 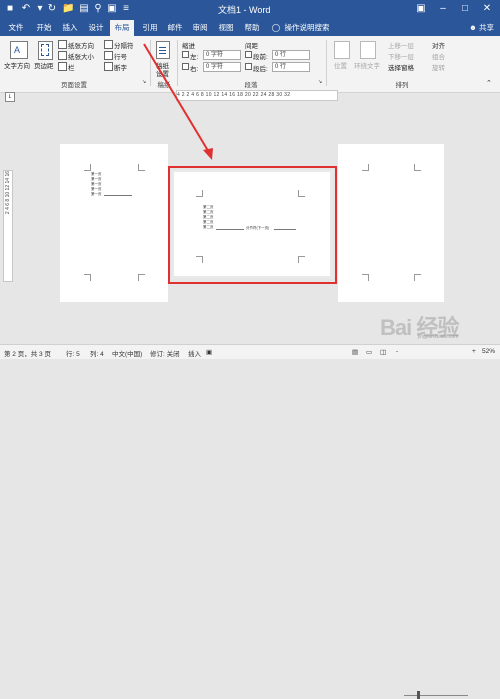 What do you see at coordinates (97, 353) in the screenshot?
I see `column-indicator: 列: 4` at bounding box center [97, 353].